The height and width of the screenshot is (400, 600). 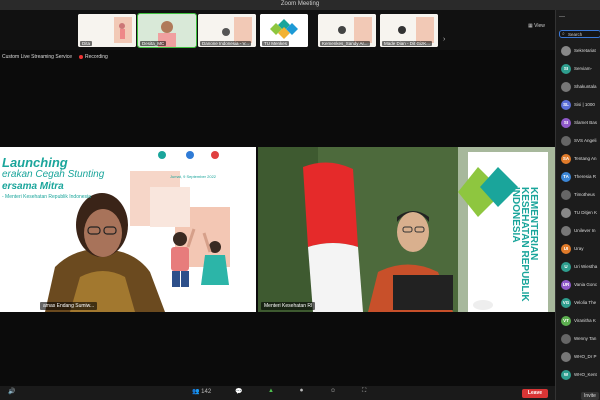 What do you see at coordinates (364, 391) in the screenshot?
I see `apps-icon: ⛶` at bounding box center [364, 391].